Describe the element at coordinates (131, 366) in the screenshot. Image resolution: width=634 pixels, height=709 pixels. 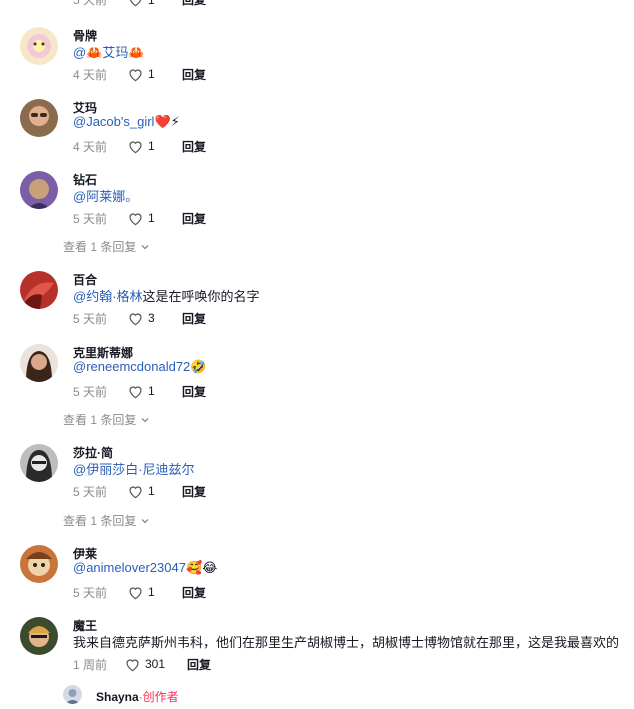
I see `mention-link: @reneemcdonald72` at that location.